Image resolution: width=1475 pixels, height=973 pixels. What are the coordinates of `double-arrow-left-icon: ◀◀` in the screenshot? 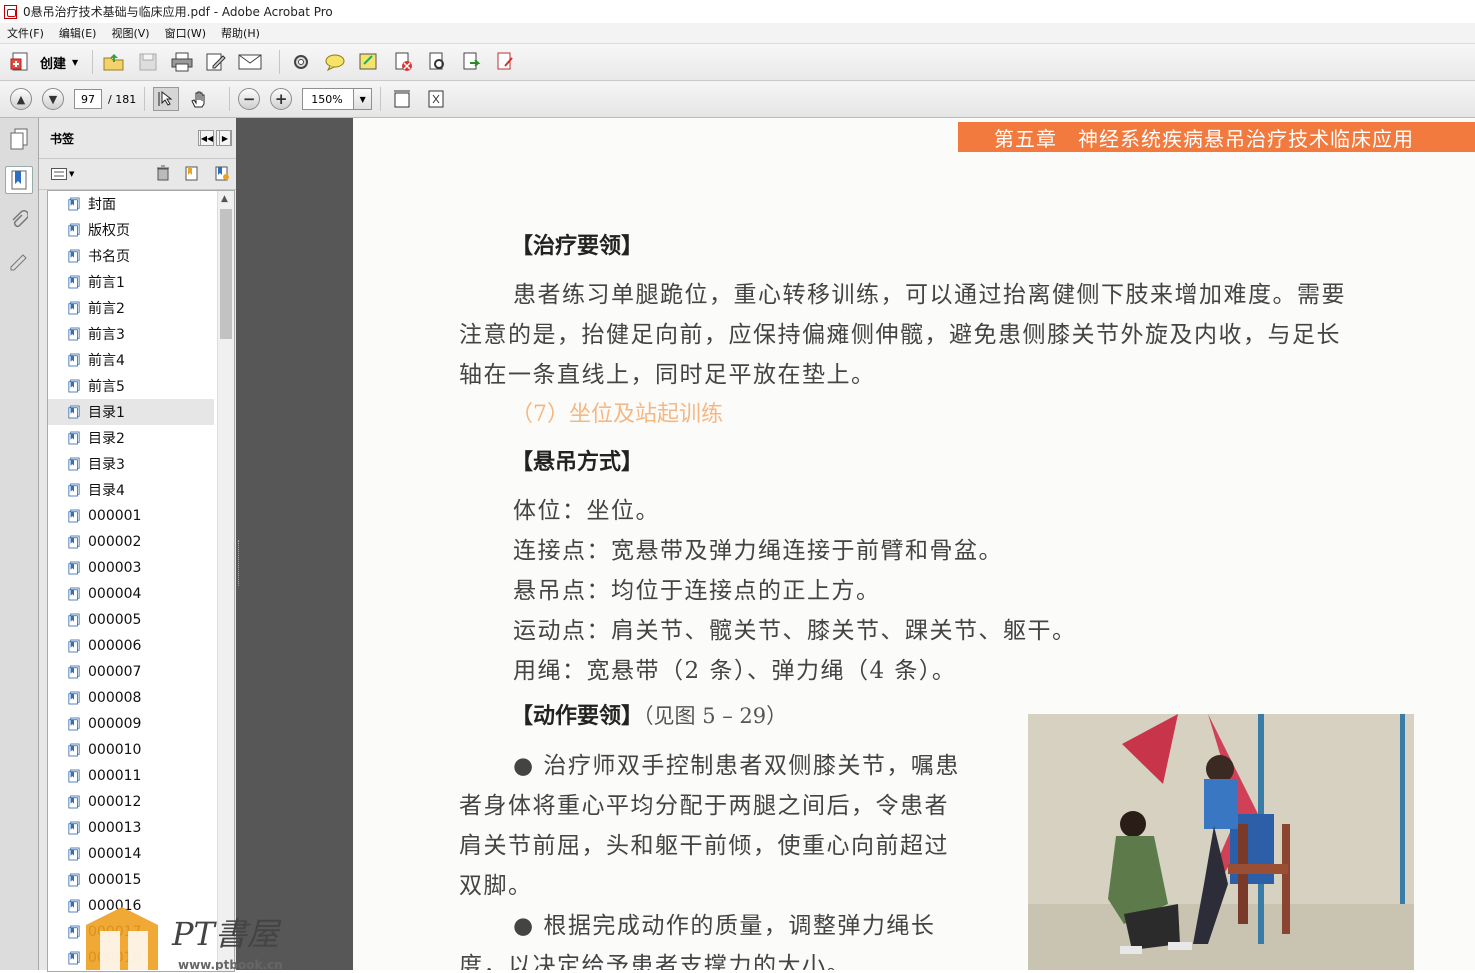 It's located at (207, 138).